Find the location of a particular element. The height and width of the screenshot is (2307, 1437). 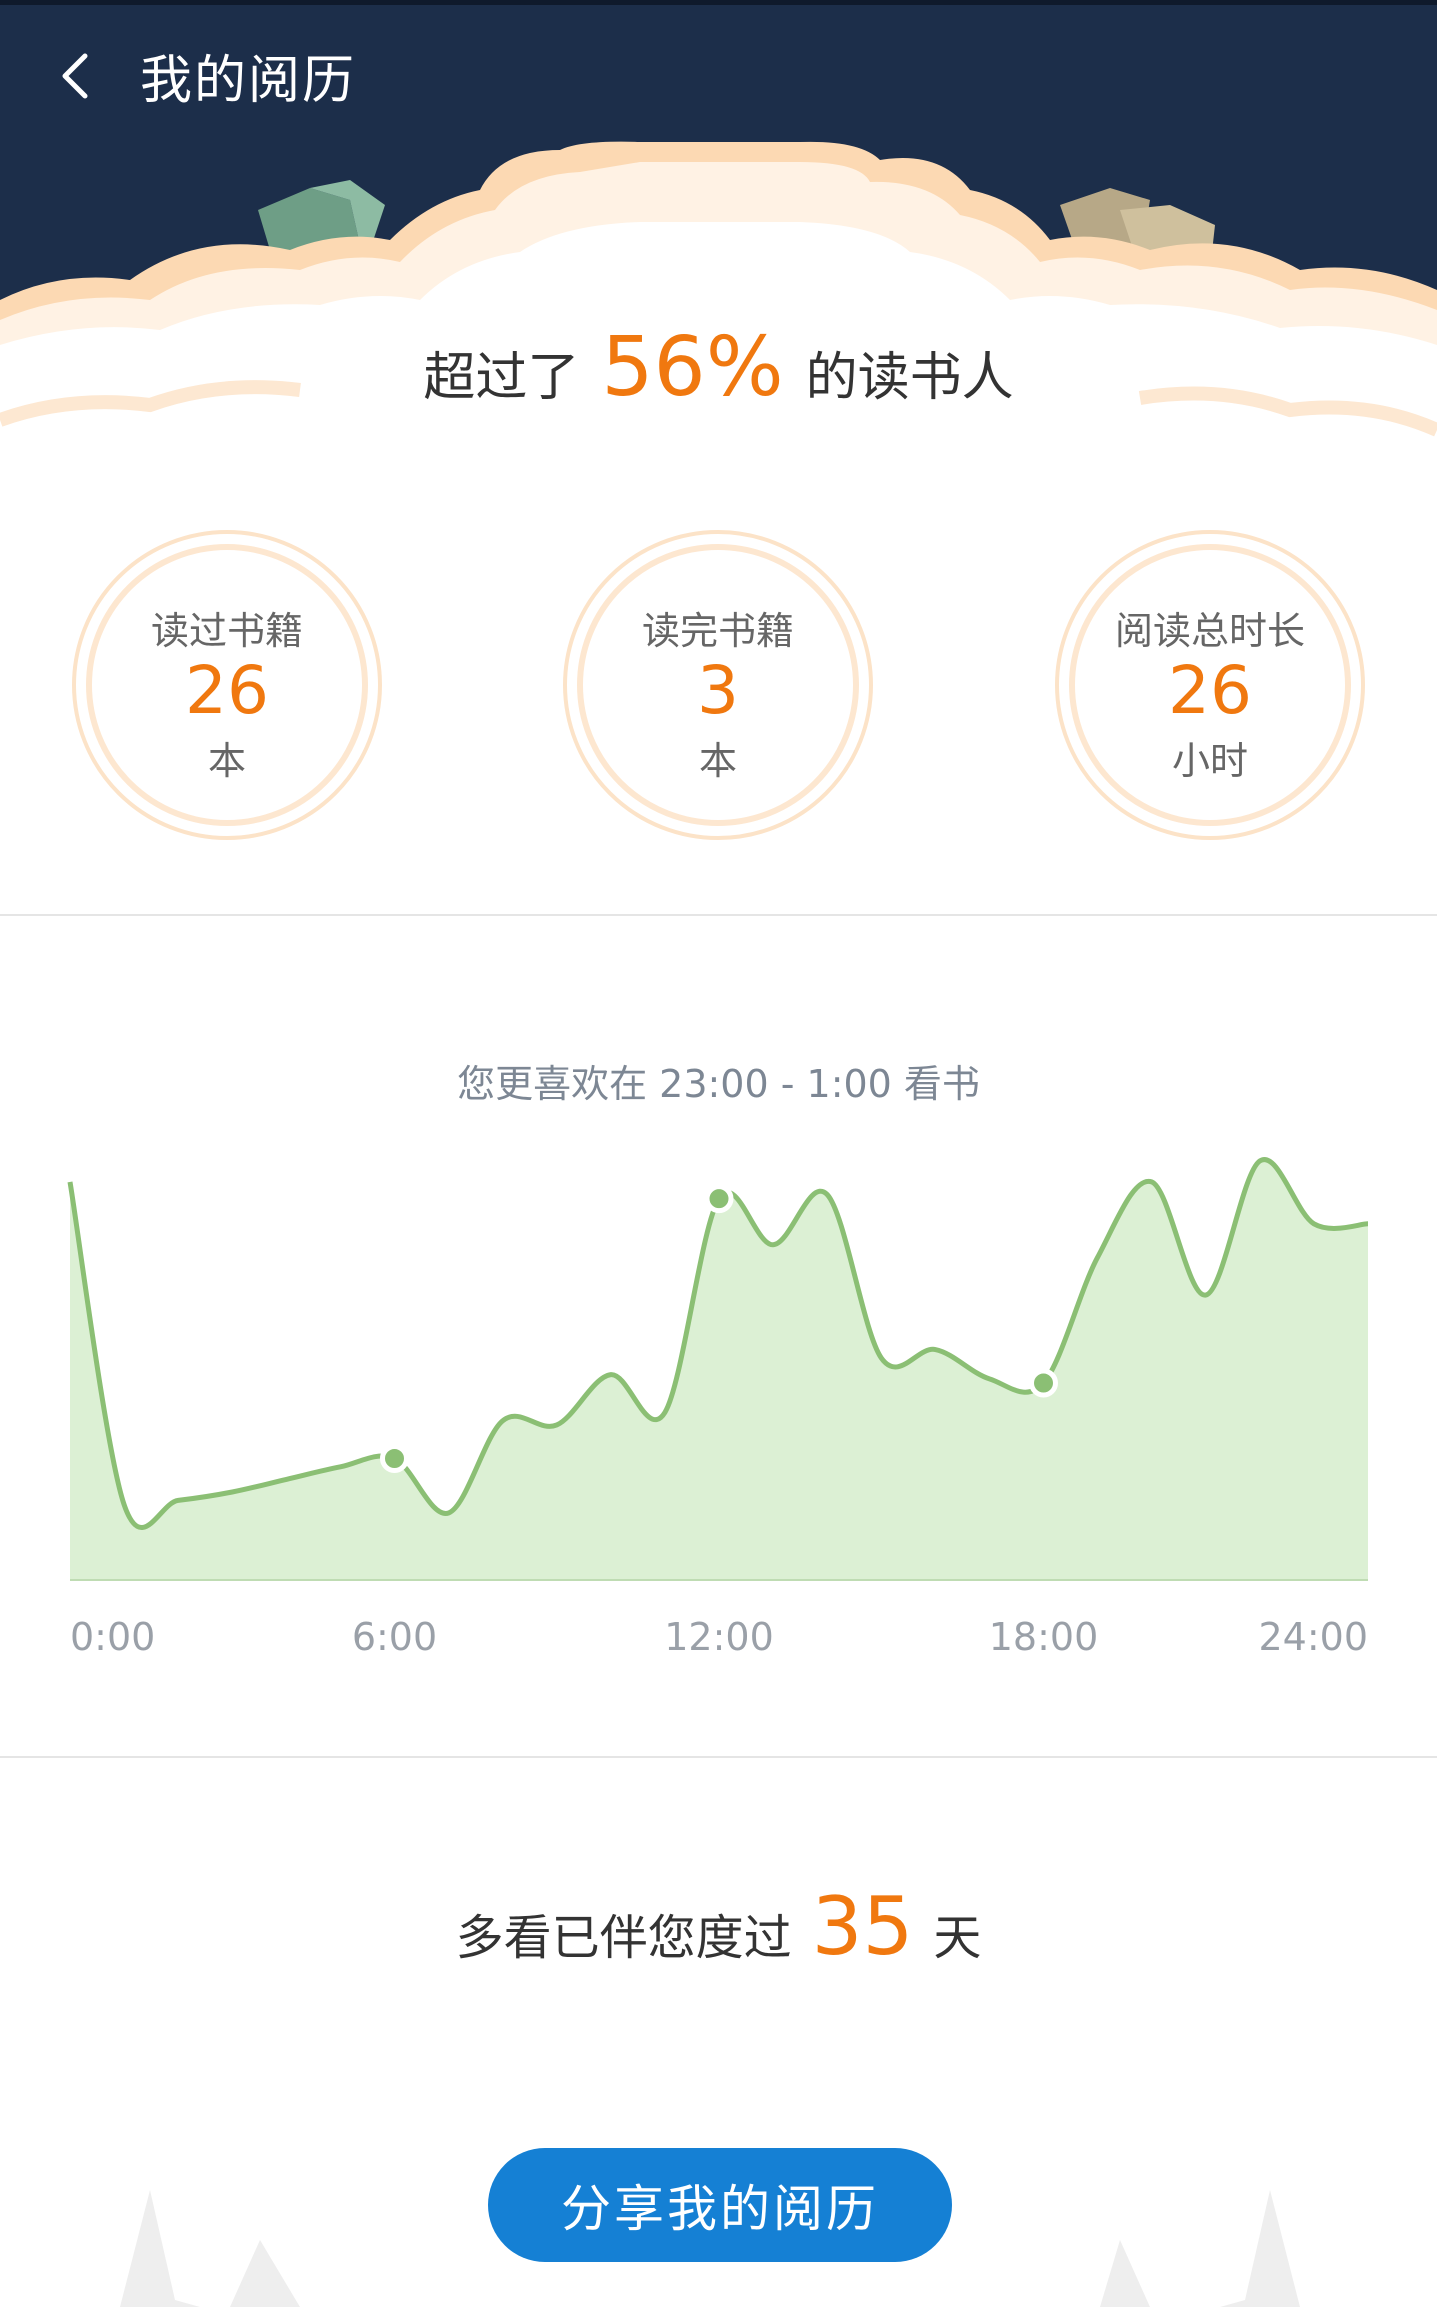

x-tick-label: 24:00 is located at coordinates (1313, 1637).